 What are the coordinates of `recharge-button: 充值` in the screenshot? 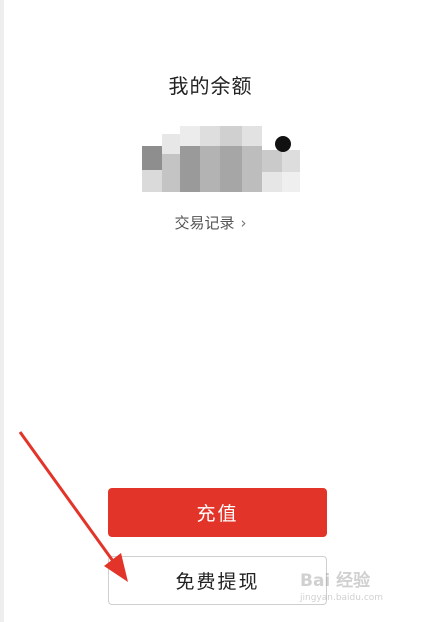 It's located at (217, 512).